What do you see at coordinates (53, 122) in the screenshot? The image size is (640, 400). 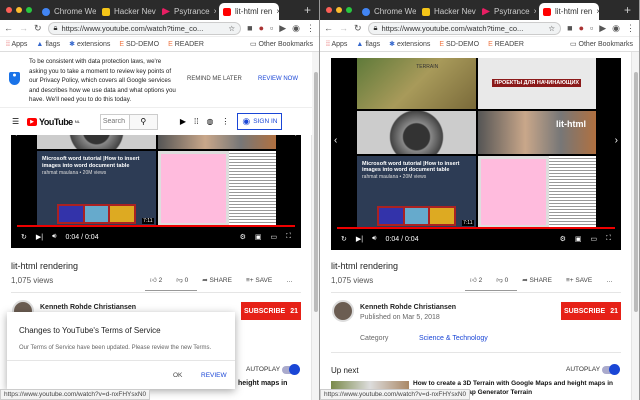 I see `youtube-logo: ▶ YouTube NL` at bounding box center [53, 122].